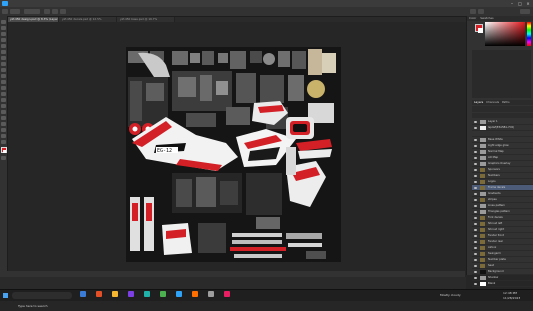 Image resolution: width=533 pixels, height=311 pixels. Describe the element at coordinates (481, 11) in the screenshot. I see `workspace-icon` at that location.